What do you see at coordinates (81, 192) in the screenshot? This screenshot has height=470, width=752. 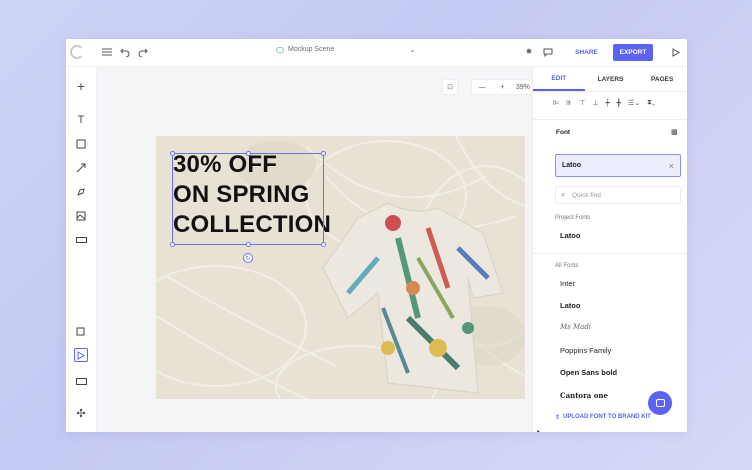 I see `pen-tool-icon` at bounding box center [81, 192].